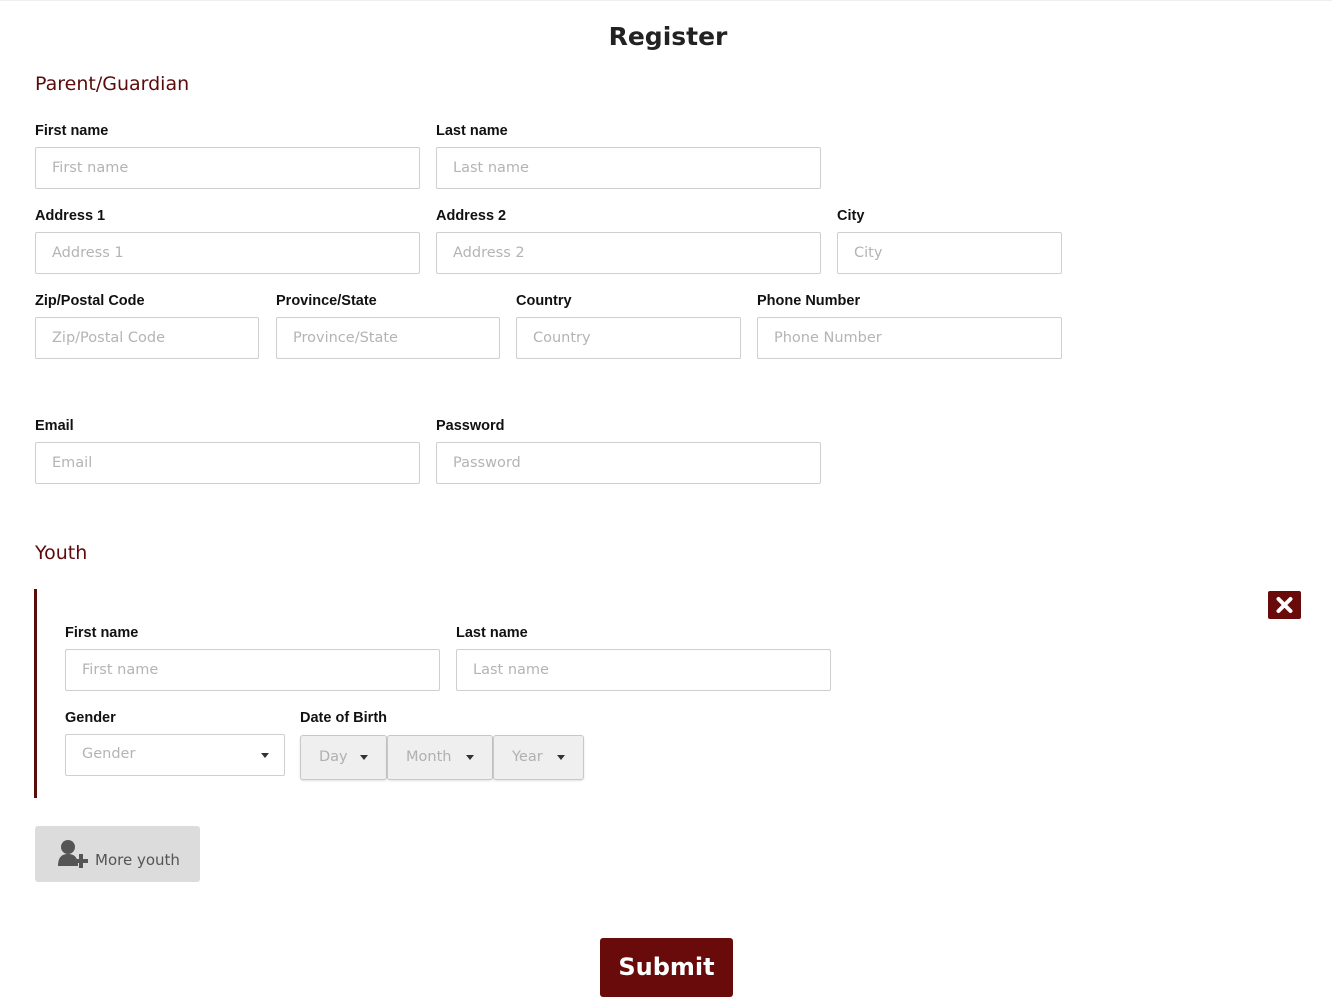  Describe the element at coordinates (72, 131) in the screenshot. I see `parent-first-name-label: First name` at that location.